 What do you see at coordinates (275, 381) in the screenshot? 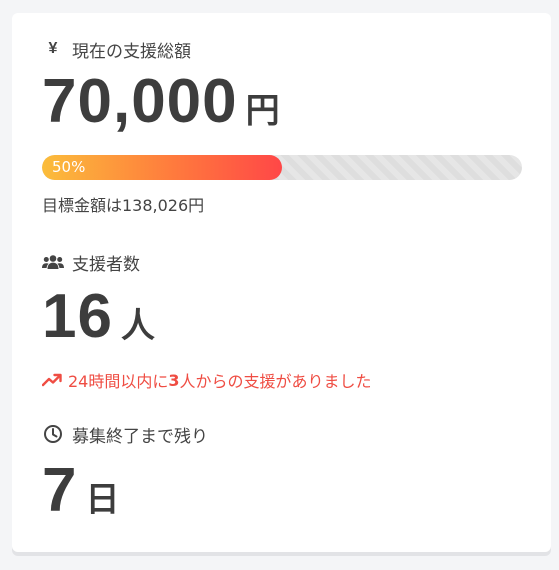
I see `trend-suffix: 人からの支援がありました` at bounding box center [275, 381].